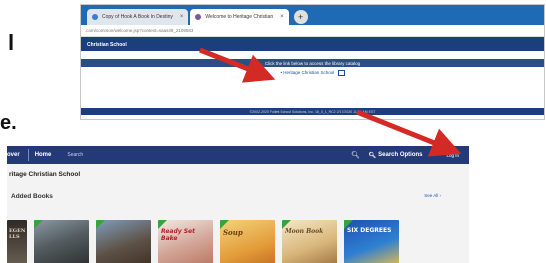  What do you see at coordinates (233, 232) in the screenshot?
I see `cover-title: Soup` at bounding box center [233, 232].